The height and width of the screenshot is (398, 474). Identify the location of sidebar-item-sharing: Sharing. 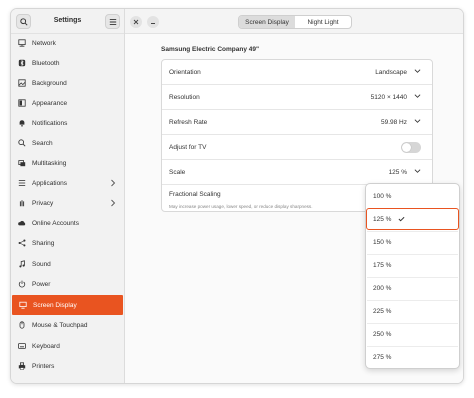
(67, 243).